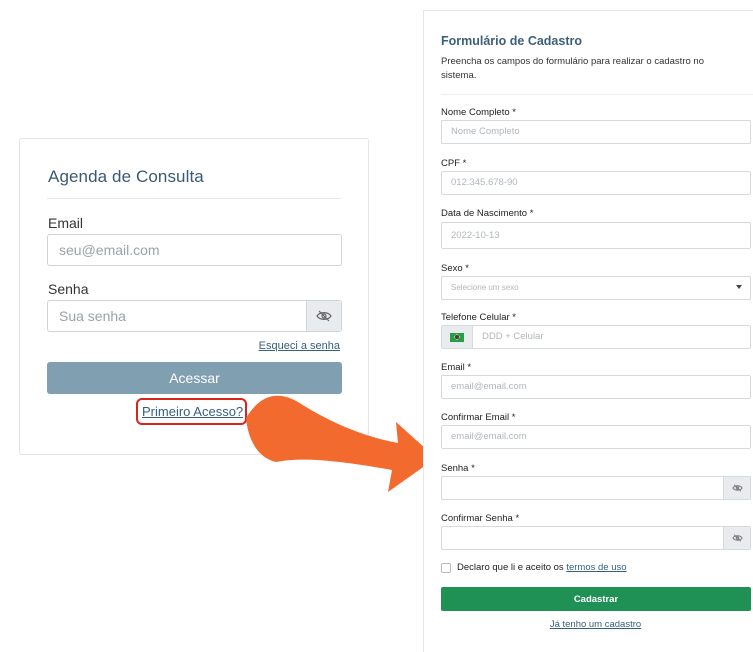 Image resolution: width=753 pixels, height=652 pixels. Describe the element at coordinates (596, 437) in the screenshot. I see `confirm-email-input: email@email.com` at that location.